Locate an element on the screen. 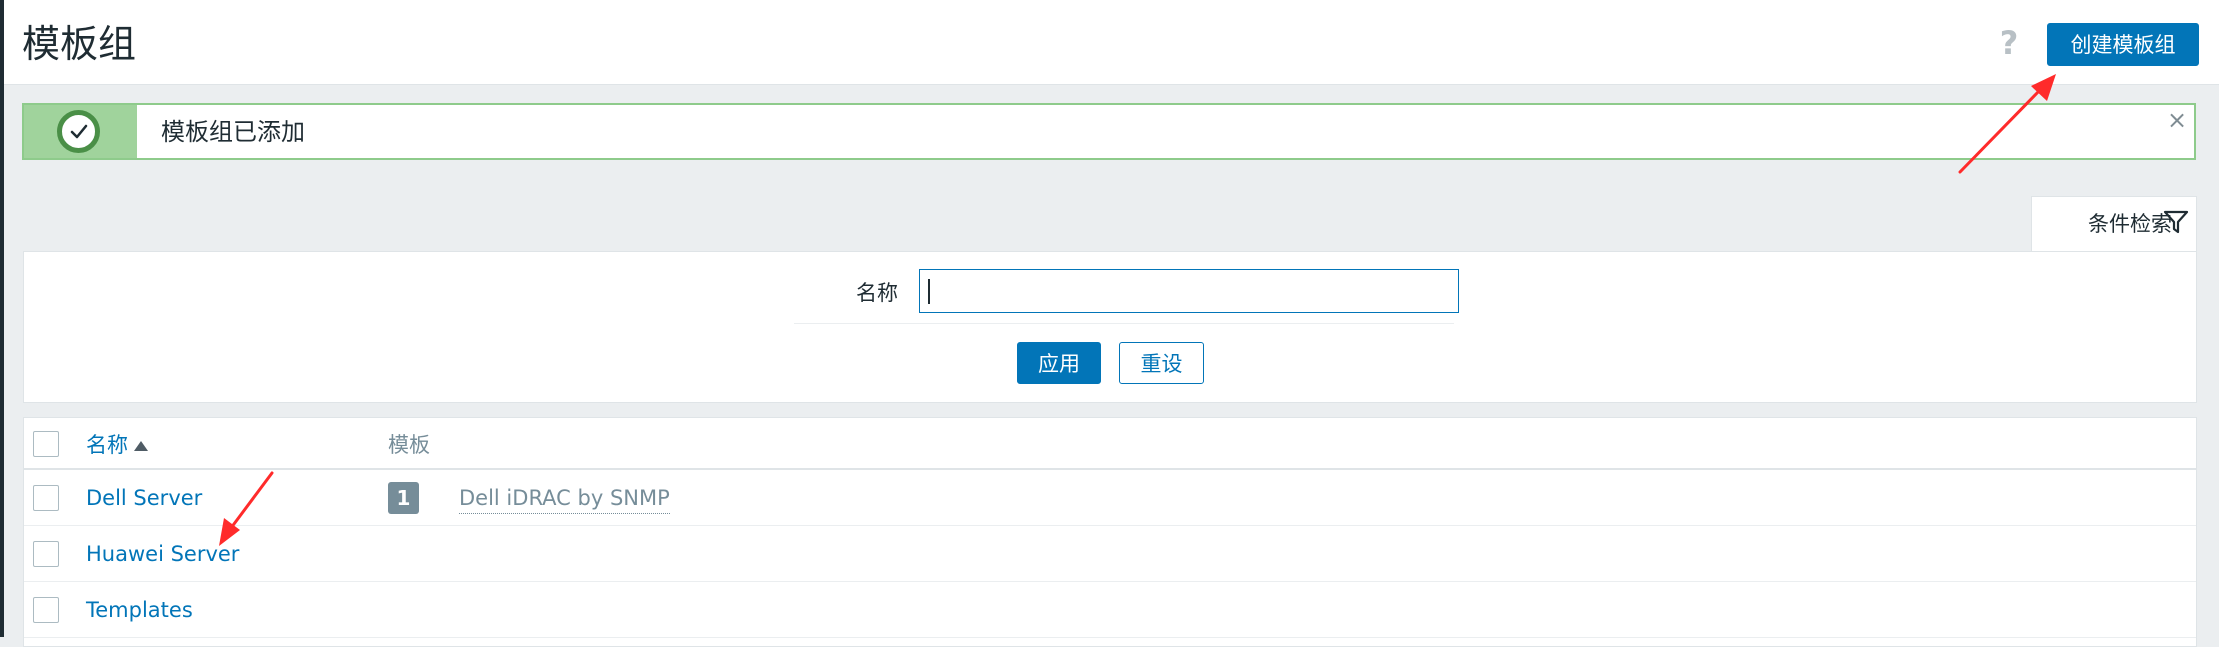 The height and width of the screenshot is (647, 2219). check-icon is located at coordinates (78, 131).